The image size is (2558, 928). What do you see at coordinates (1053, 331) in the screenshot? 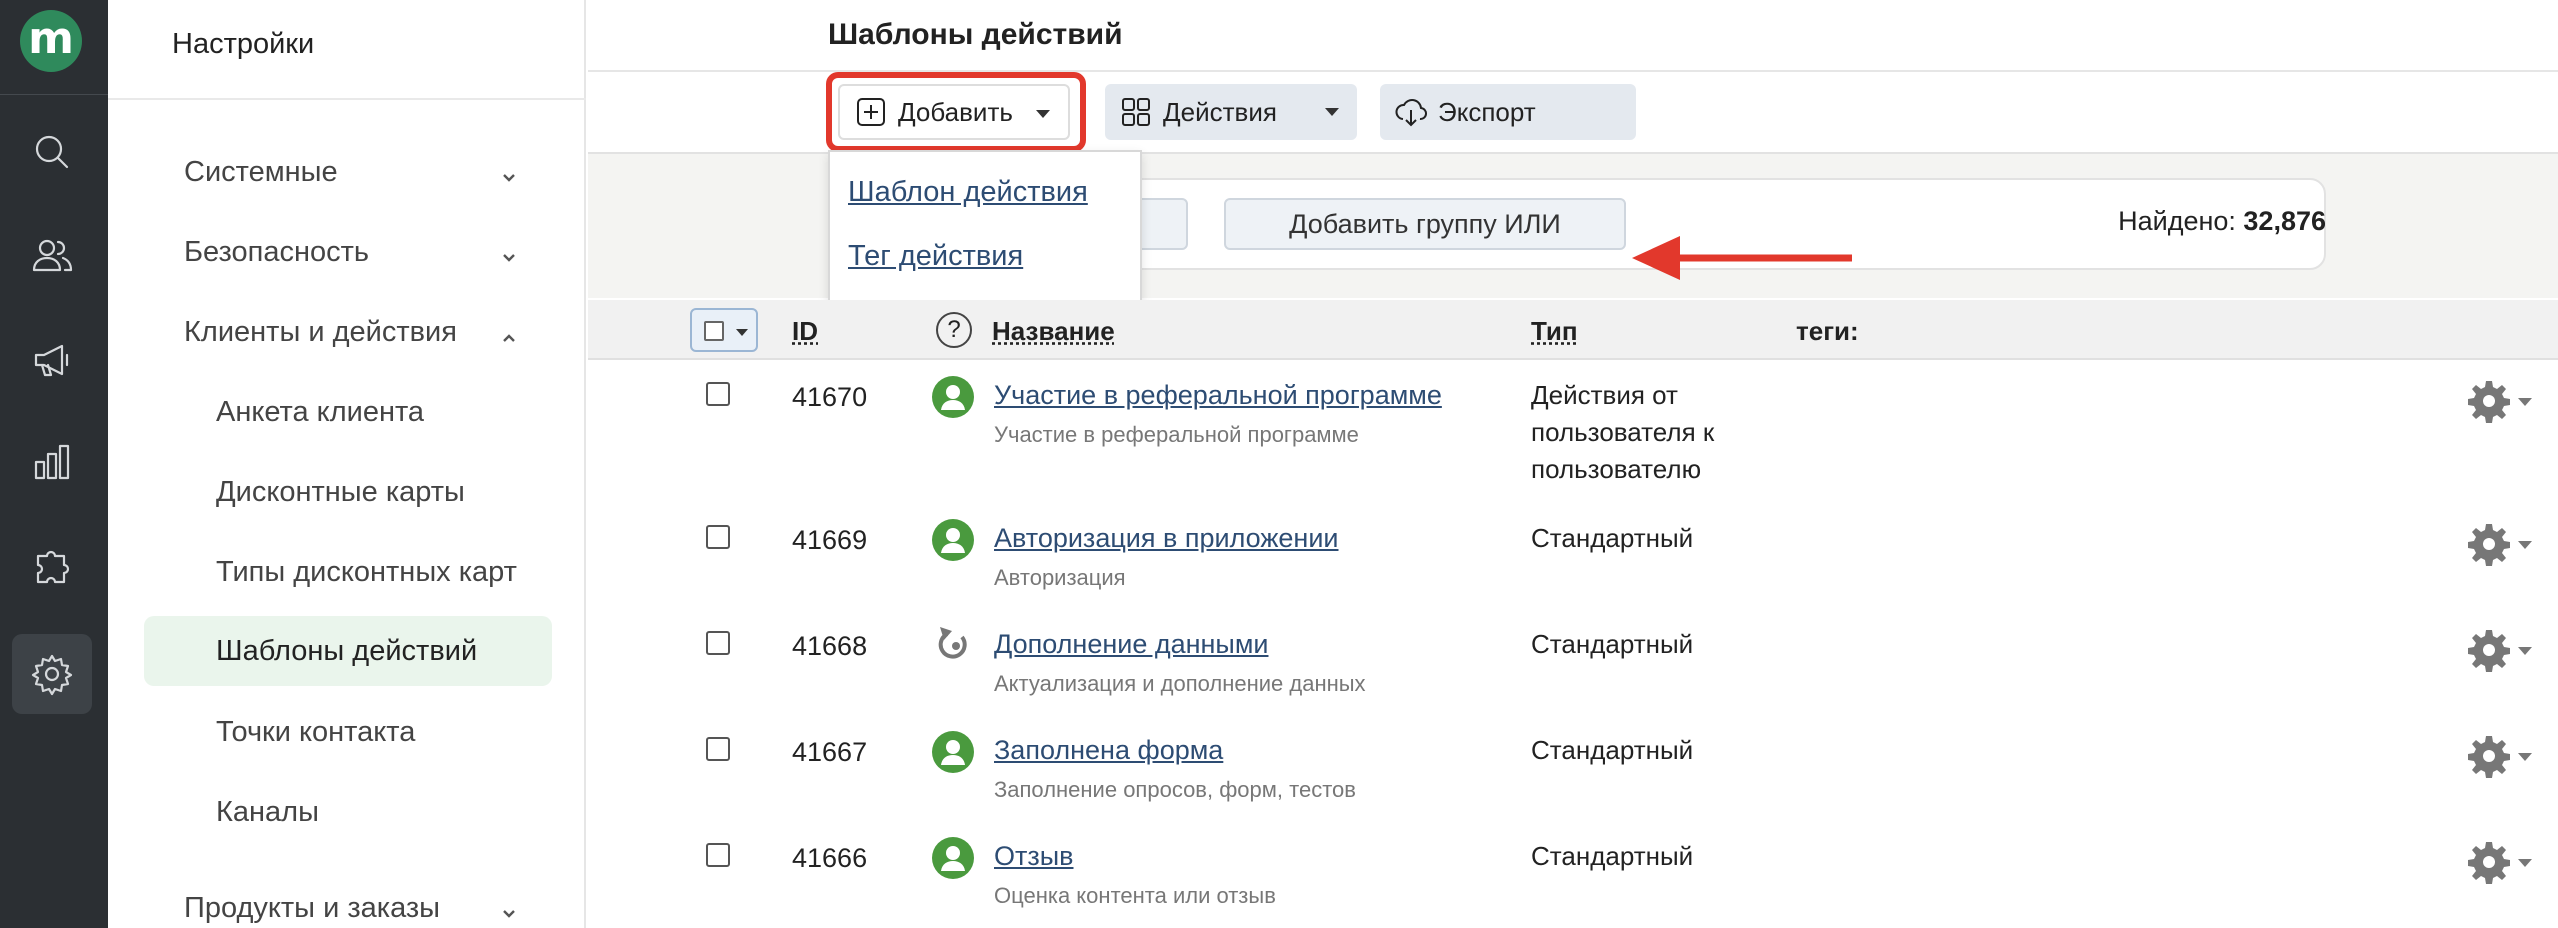
I see `column-header-name: Название` at bounding box center [1053, 331].